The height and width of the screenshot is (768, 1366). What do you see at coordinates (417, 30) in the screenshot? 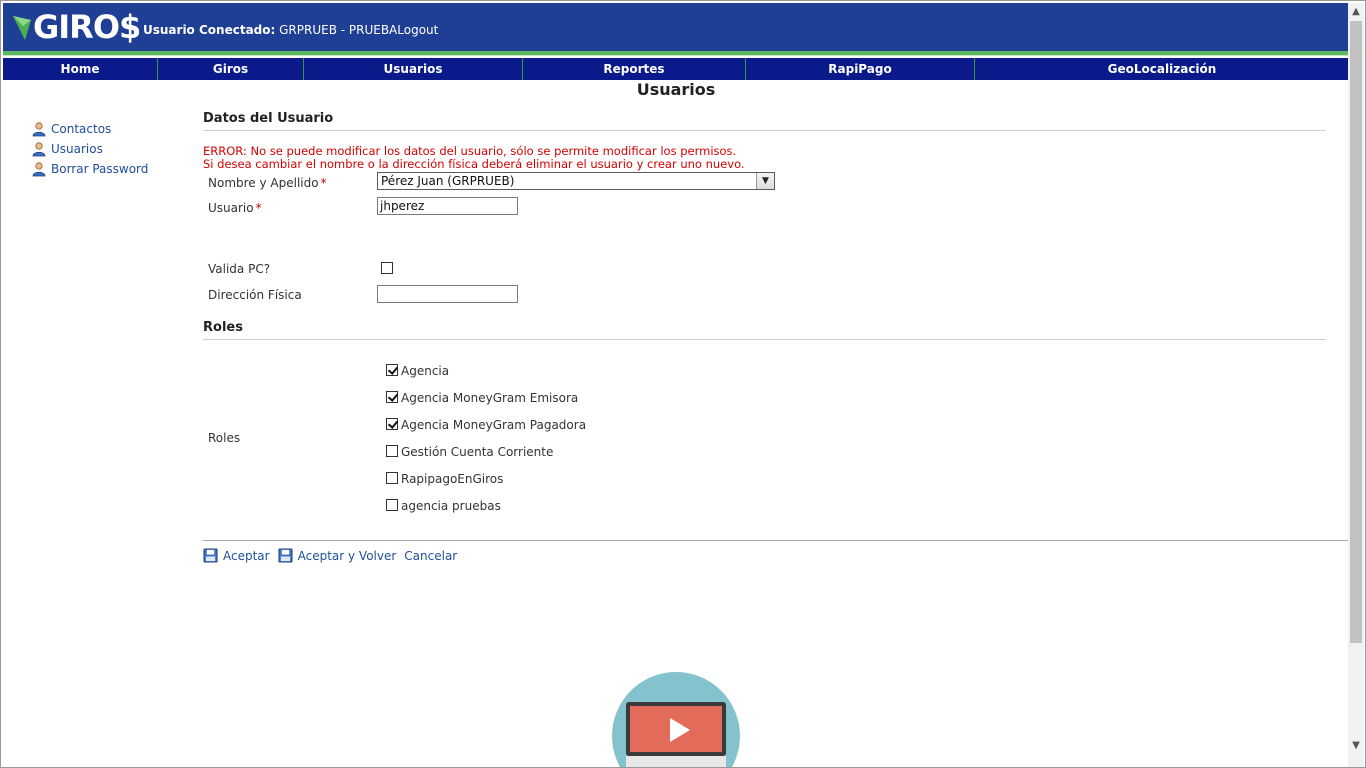
I see `logout-link: Logout` at bounding box center [417, 30].